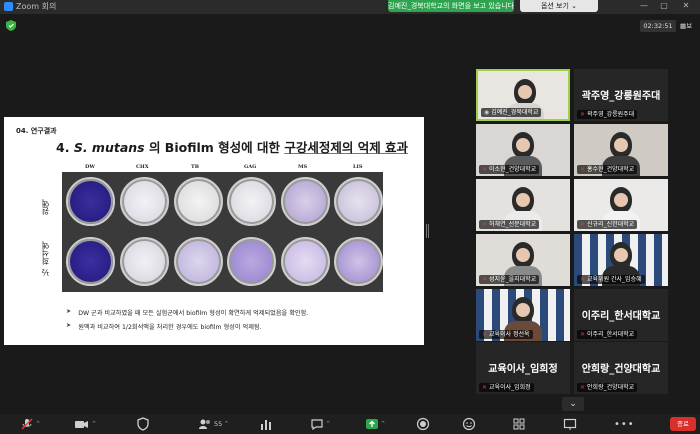 This screenshot has width=700, height=434. I want to click on polls-button, so click(266, 424).